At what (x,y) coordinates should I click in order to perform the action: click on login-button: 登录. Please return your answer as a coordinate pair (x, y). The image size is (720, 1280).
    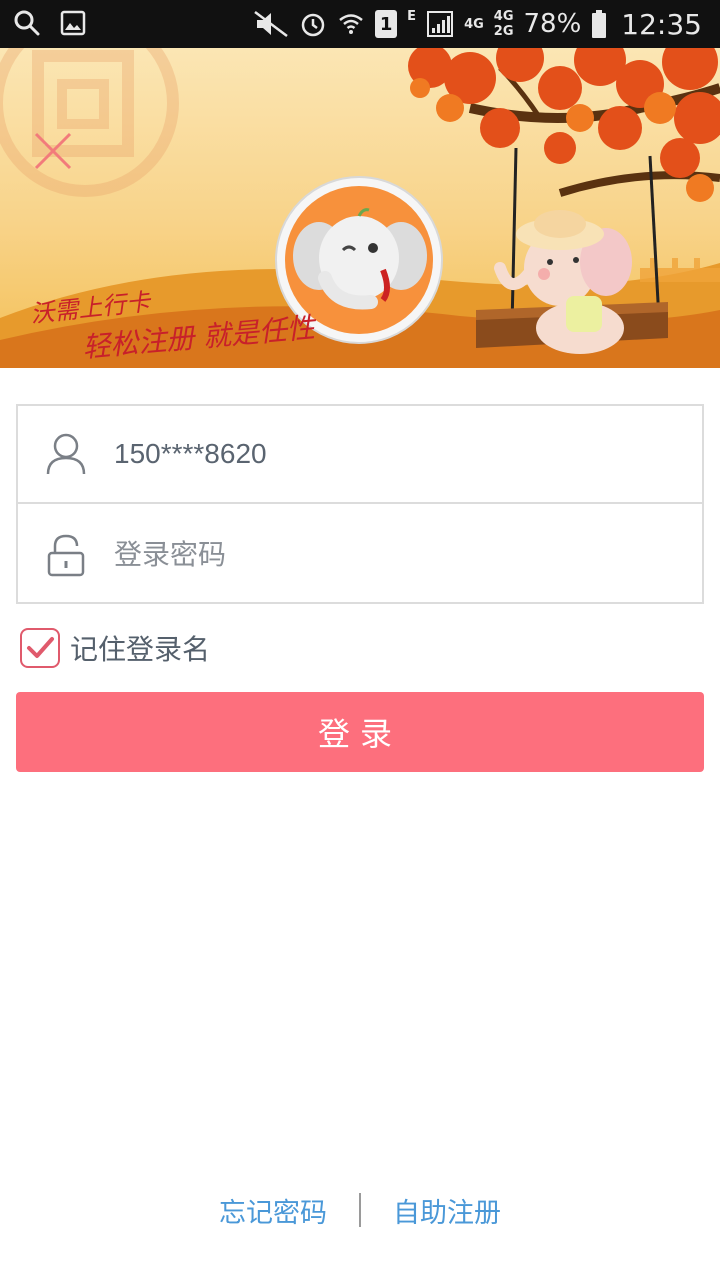
    Looking at the image, I should click on (360, 732).